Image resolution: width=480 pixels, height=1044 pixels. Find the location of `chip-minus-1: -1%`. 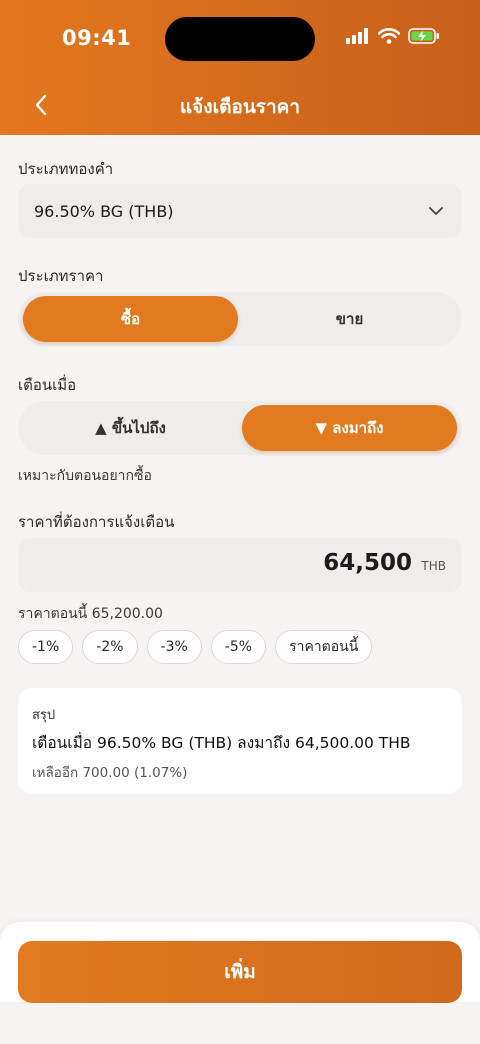

chip-minus-1: -1% is located at coordinates (46, 647).